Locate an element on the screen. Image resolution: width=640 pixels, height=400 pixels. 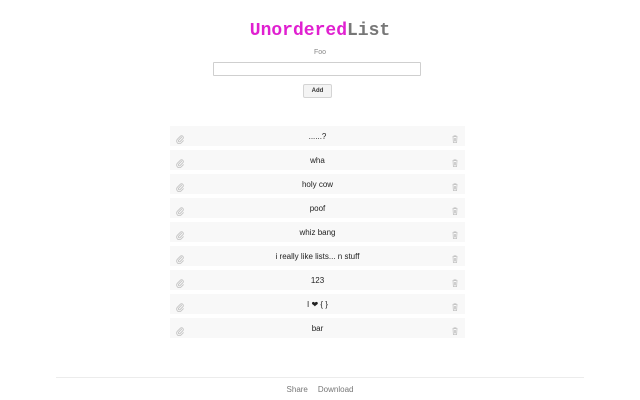
list-item: poof is located at coordinates (317, 208).